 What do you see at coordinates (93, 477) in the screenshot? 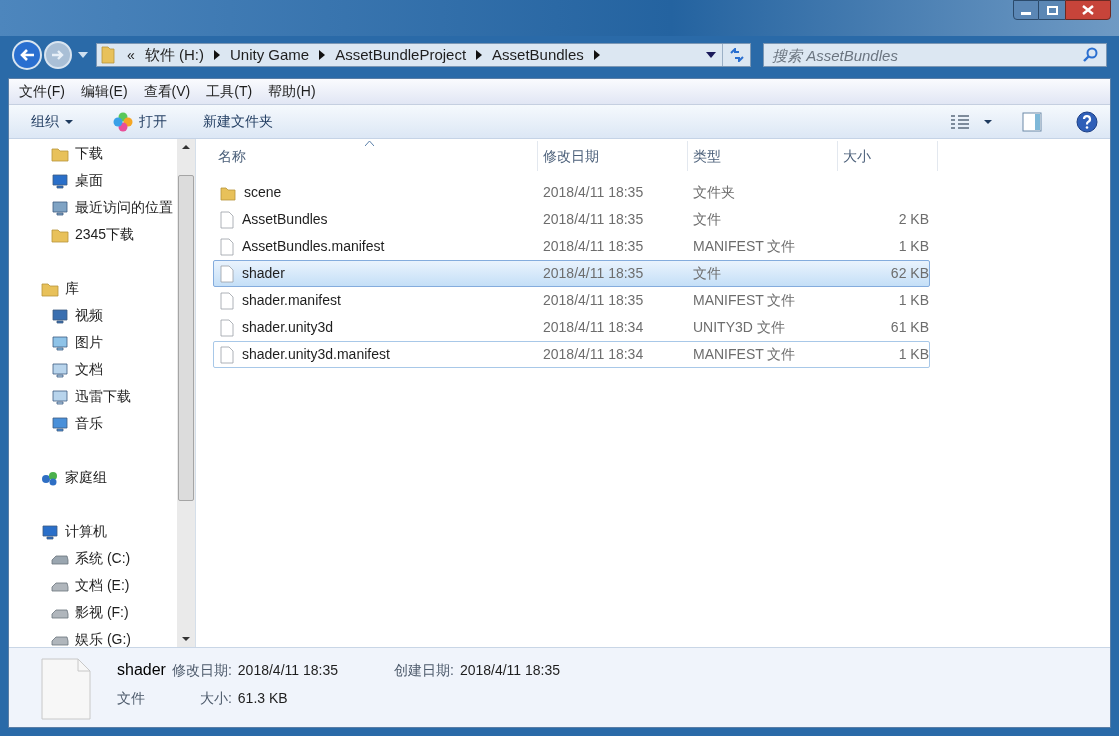
I see `nav-item: 家庭组` at bounding box center [93, 477].